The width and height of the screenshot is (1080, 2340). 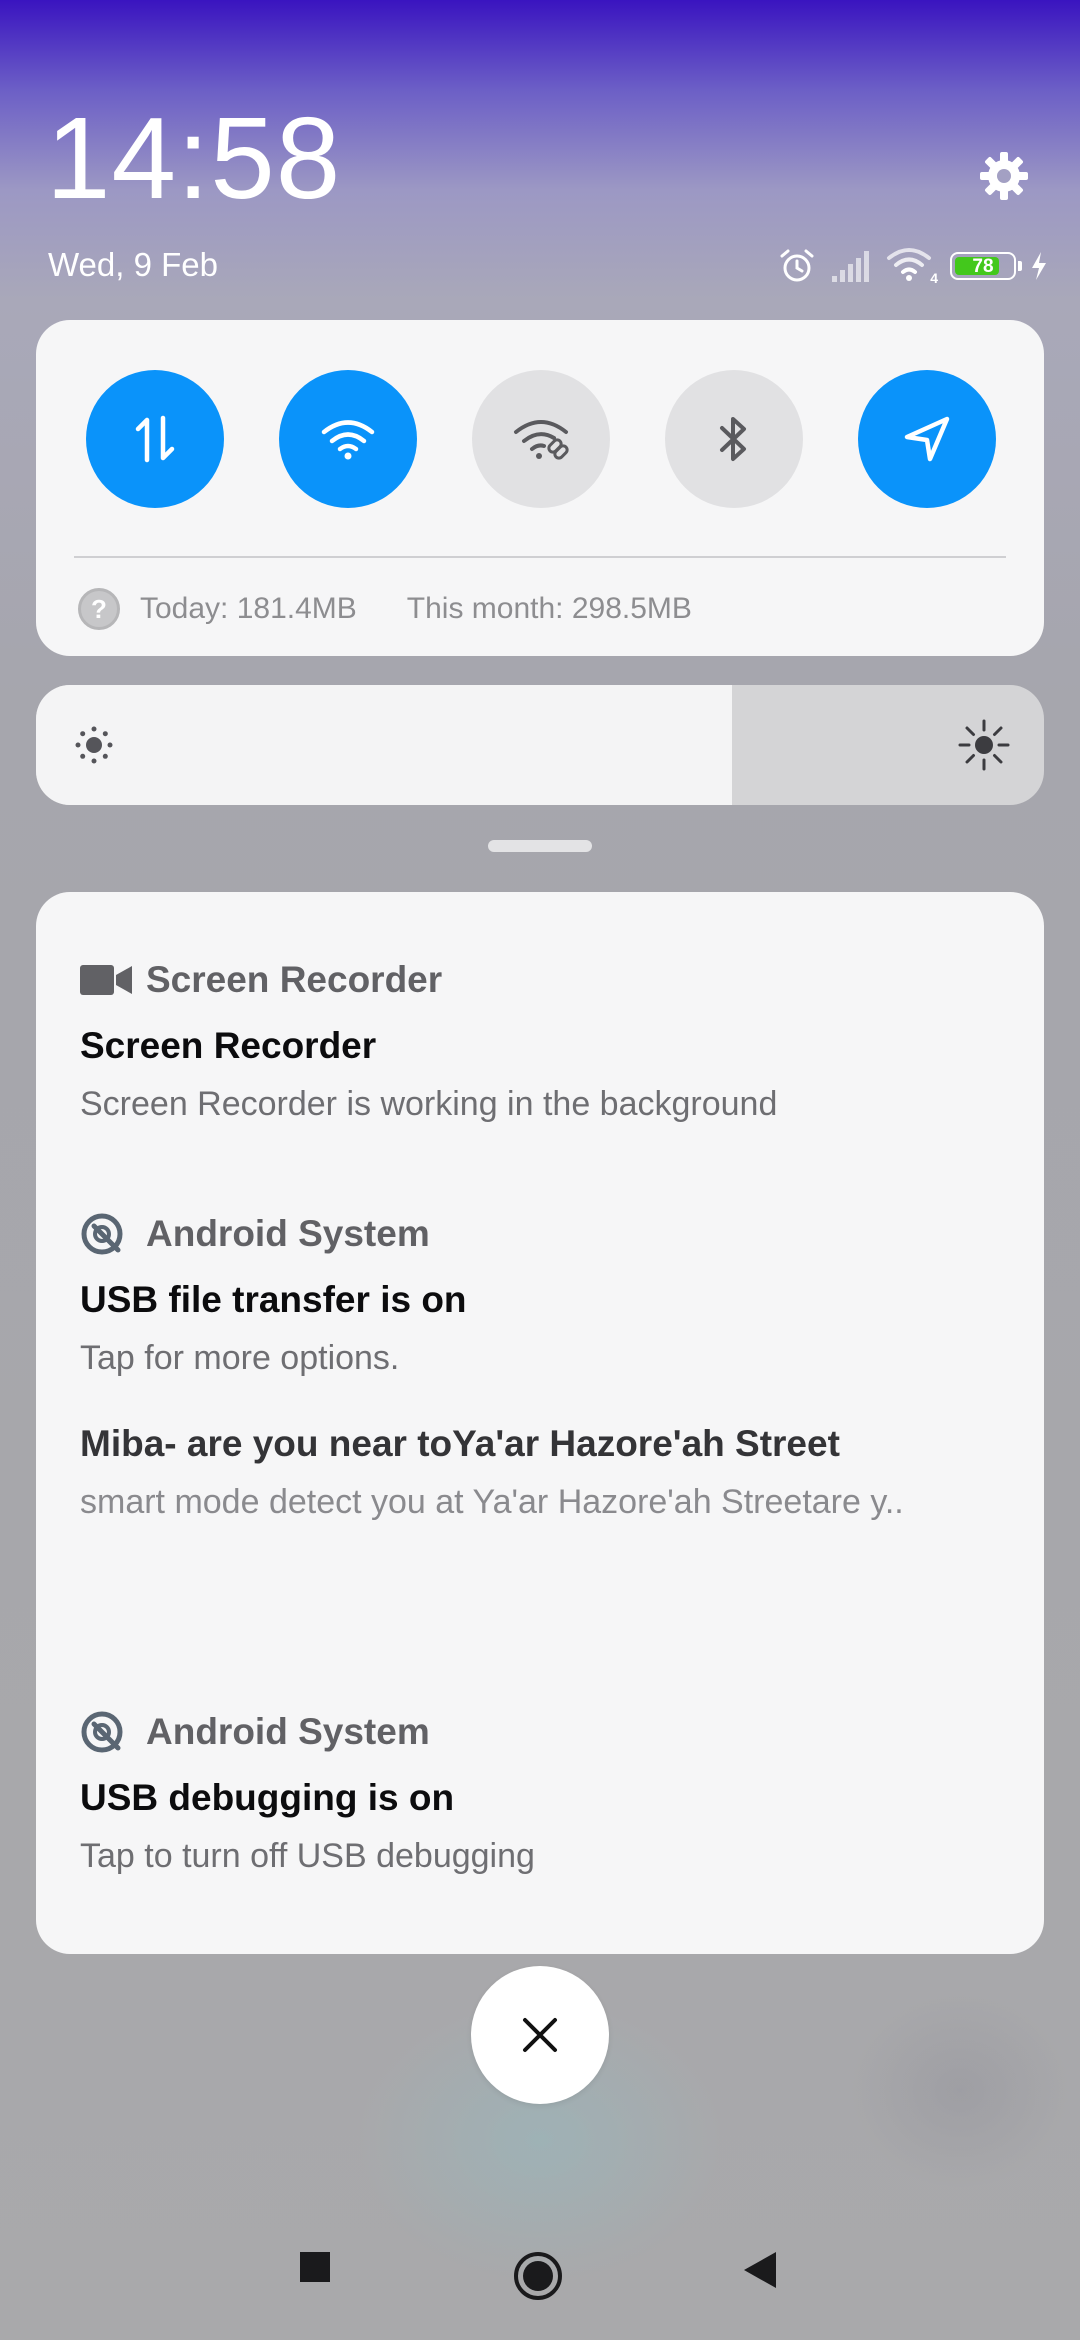 I want to click on date: Wed, 9 Feb, so click(x=133, y=264).